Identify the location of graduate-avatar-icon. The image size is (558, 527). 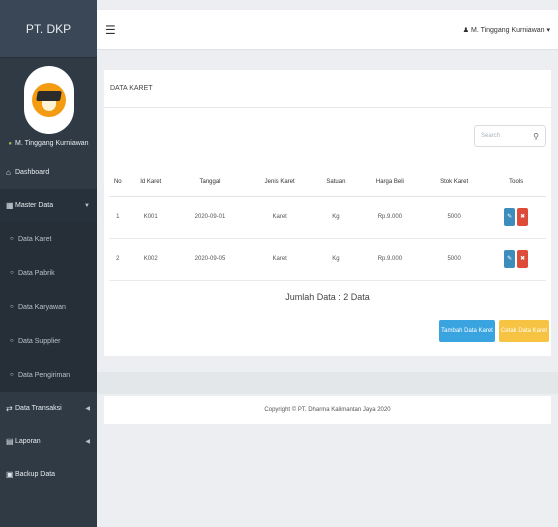
(48, 100).